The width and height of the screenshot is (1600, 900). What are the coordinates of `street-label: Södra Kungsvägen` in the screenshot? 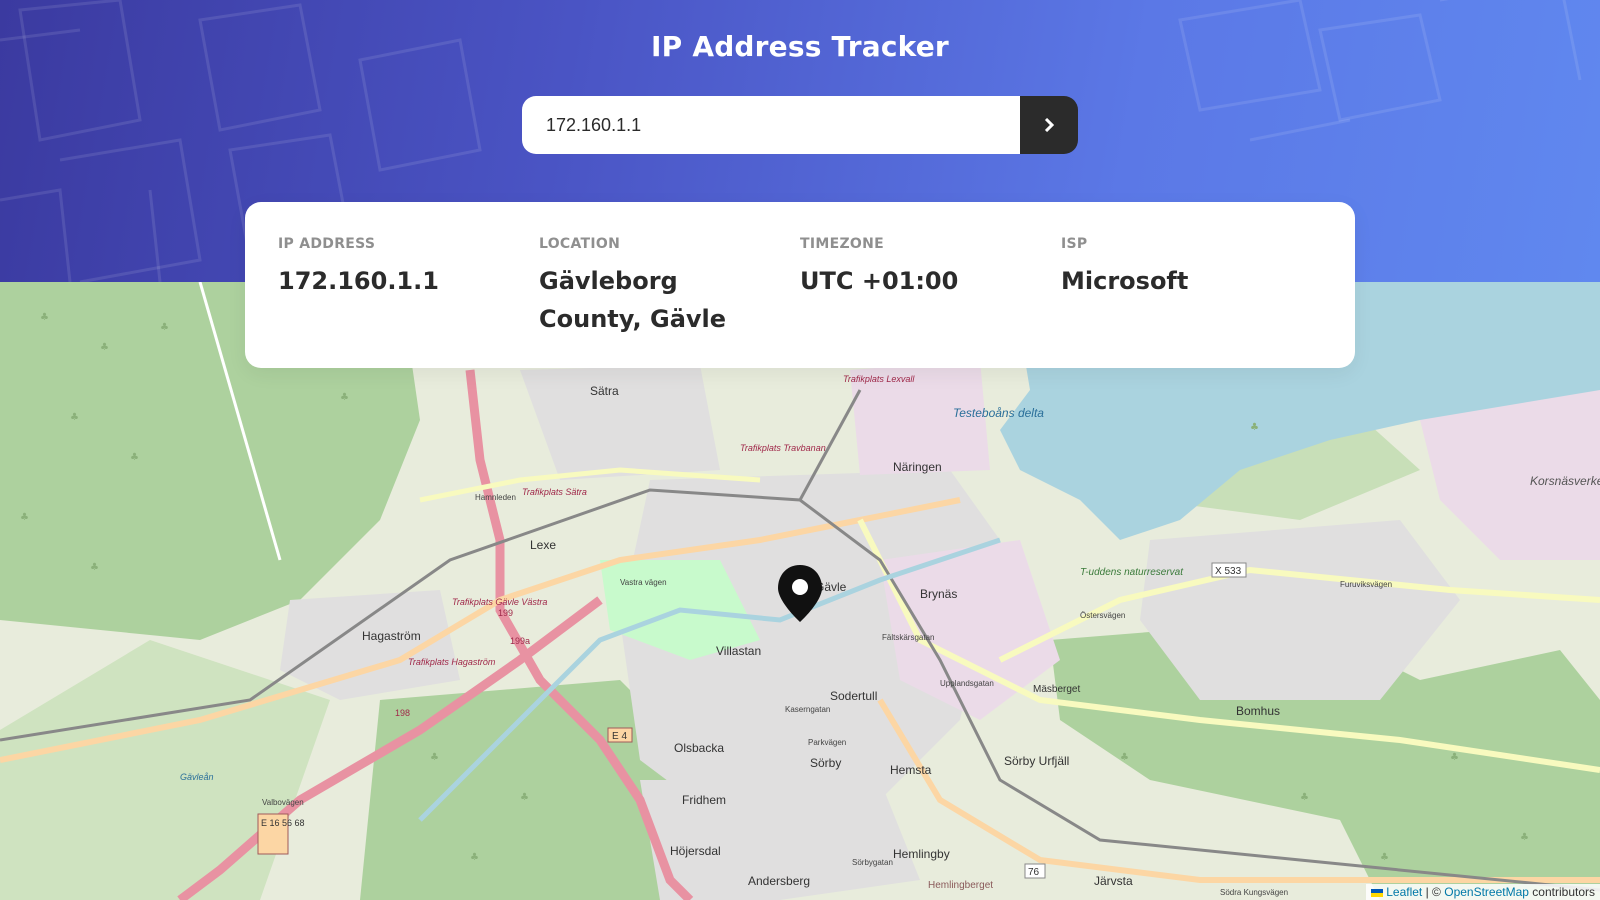 It's located at (1254, 892).